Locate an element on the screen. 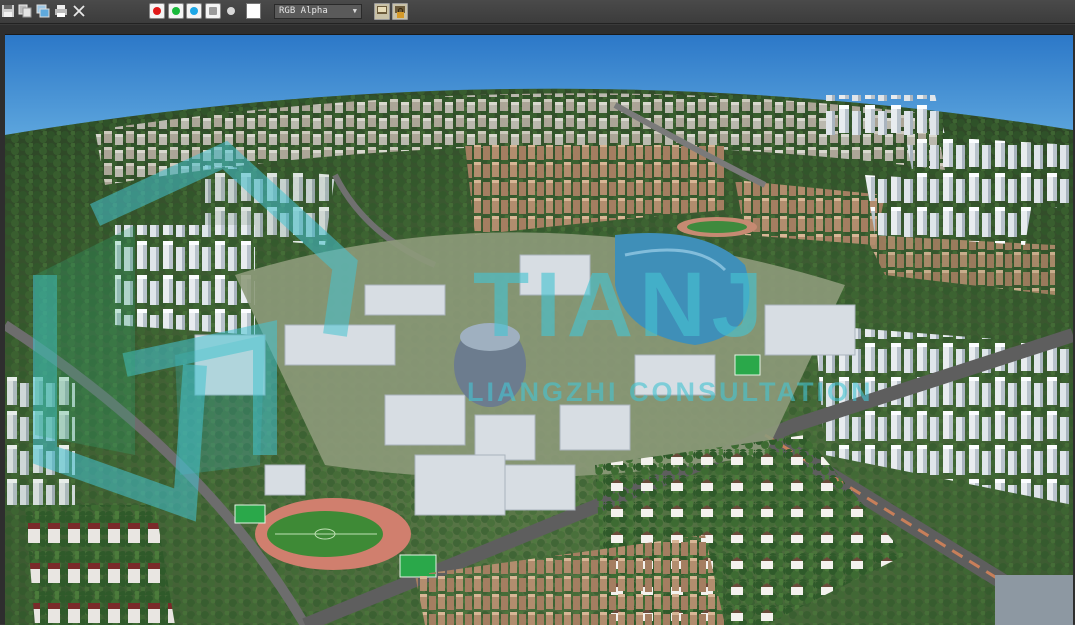 This screenshot has width=1075, height=625. watermark-brand: TIANJ is located at coordinates (621, 305).